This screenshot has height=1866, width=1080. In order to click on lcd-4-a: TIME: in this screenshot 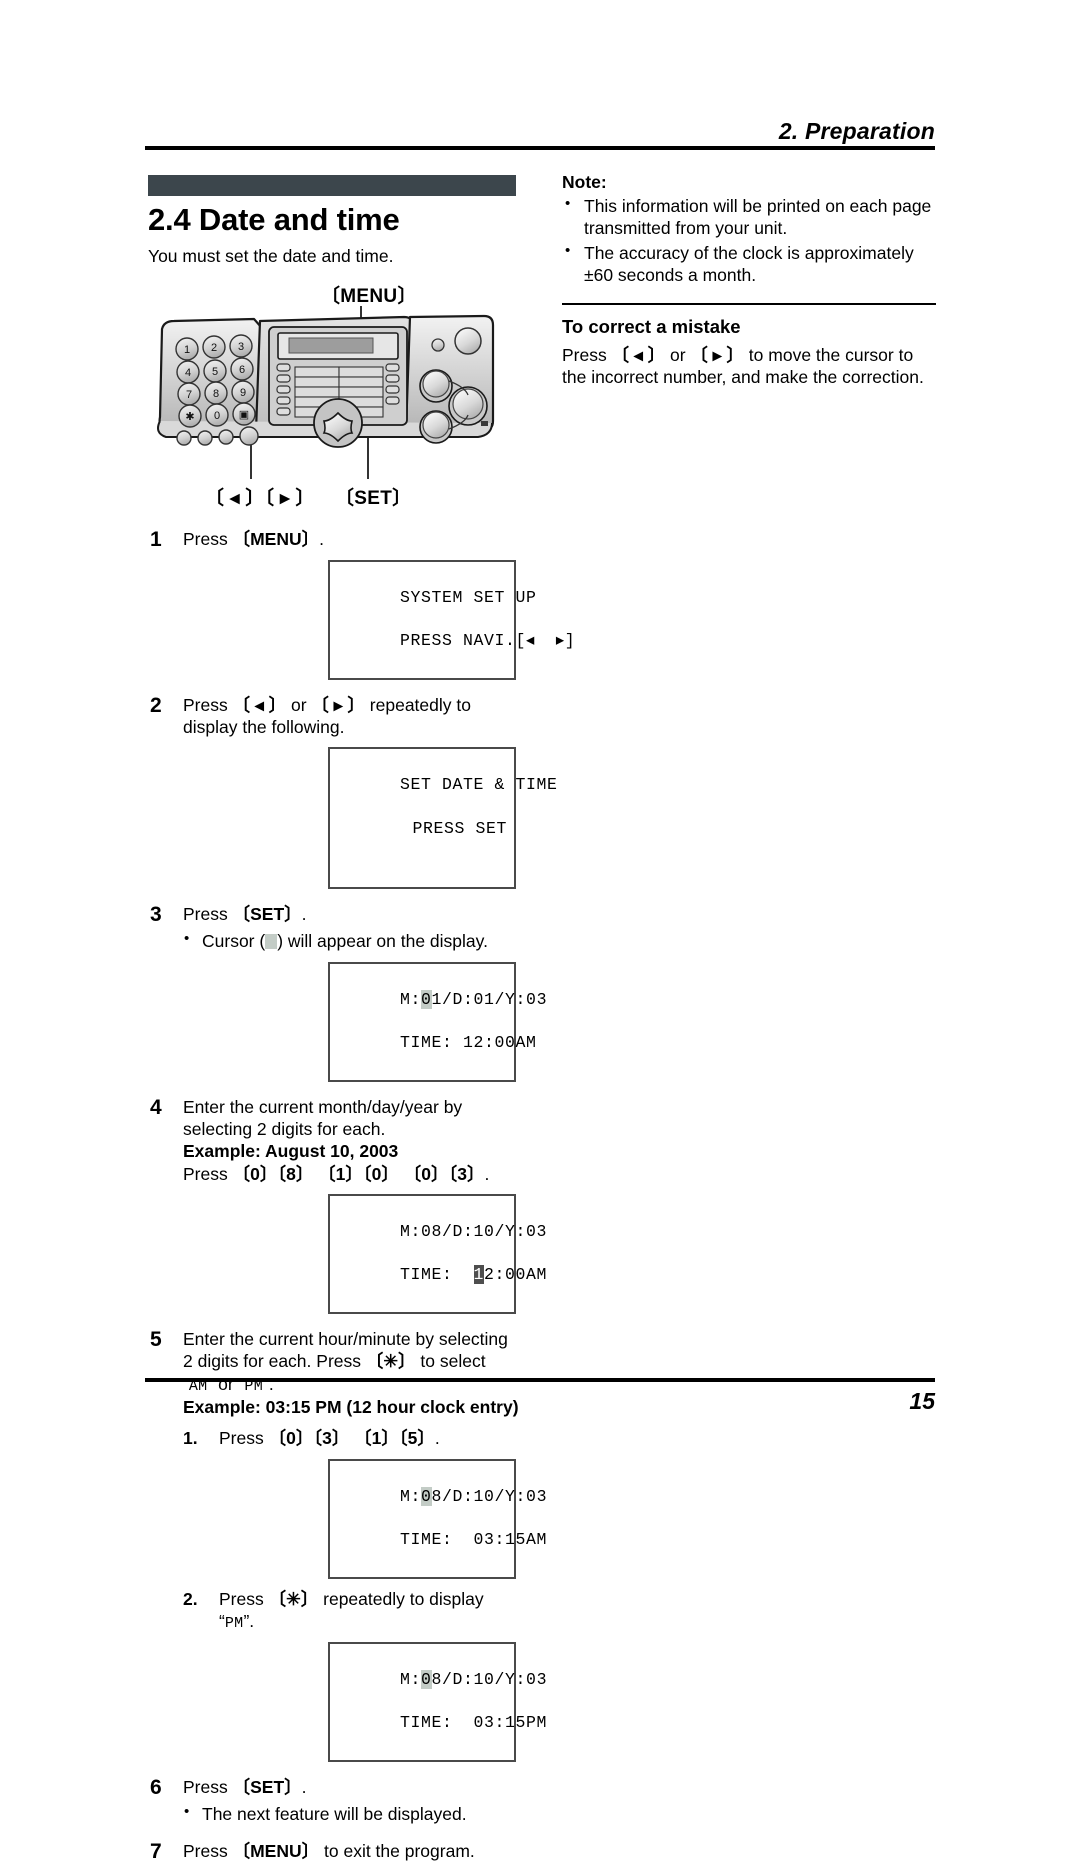, I will do `click(437, 1275)`.